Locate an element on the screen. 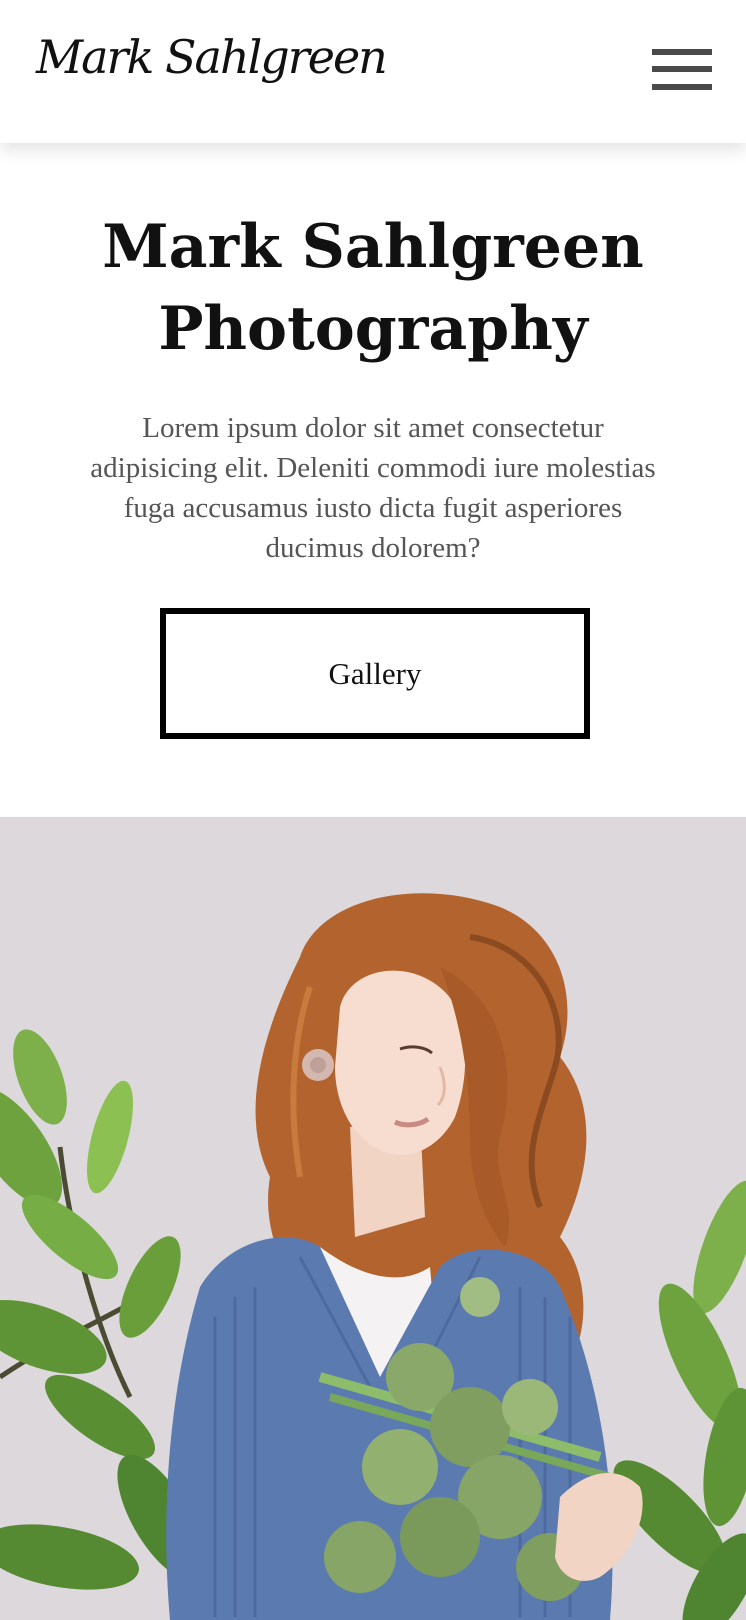  face is located at coordinates (400, 1063).